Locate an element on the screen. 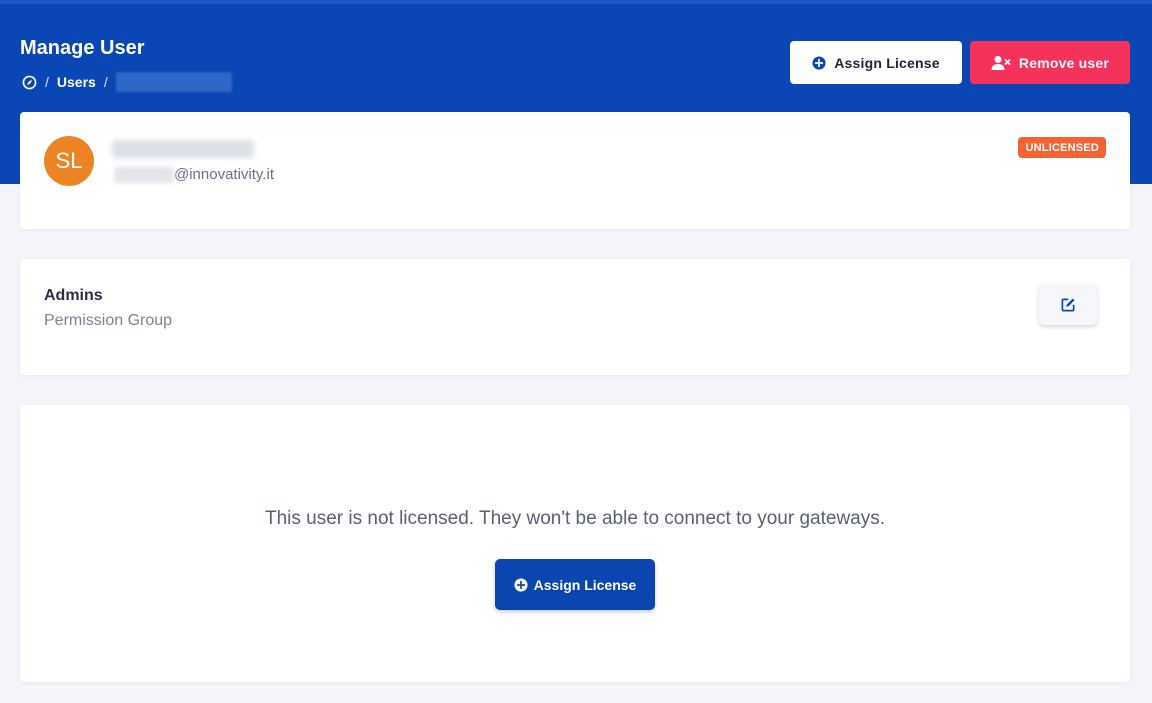 The width and height of the screenshot is (1152, 703). user-email: @innovativity.it is located at coordinates (194, 174).